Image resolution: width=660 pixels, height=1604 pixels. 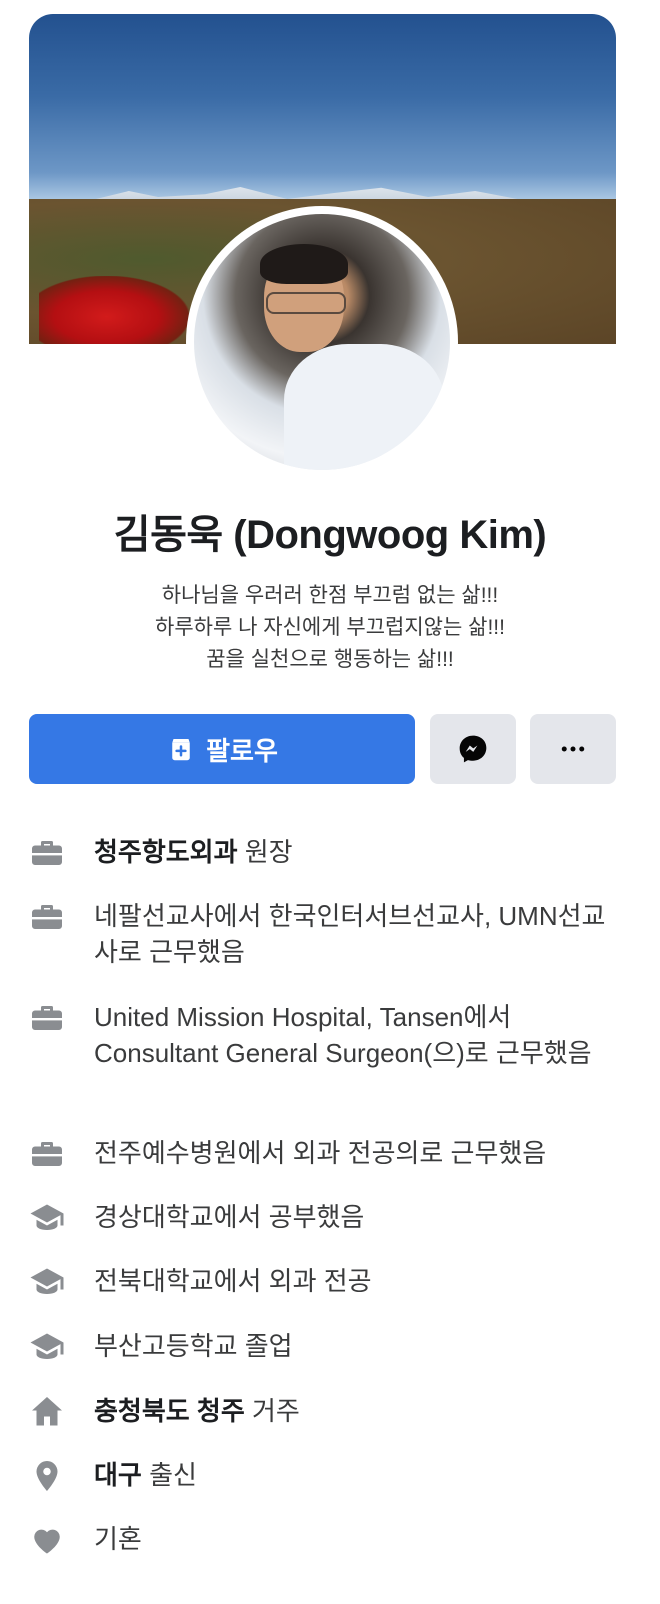 I want to click on follow-button: 팔로우, so click(x=222, y=749).